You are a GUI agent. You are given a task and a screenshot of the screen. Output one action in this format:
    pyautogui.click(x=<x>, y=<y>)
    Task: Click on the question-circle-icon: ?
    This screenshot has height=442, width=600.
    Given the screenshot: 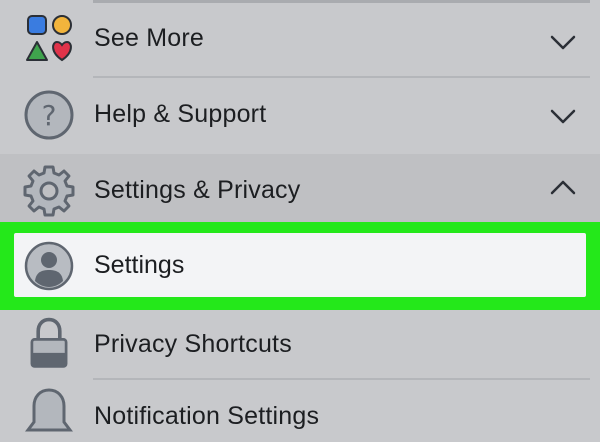 What is the action you would take?
    pyautogui.click(x=49, y=115)
    